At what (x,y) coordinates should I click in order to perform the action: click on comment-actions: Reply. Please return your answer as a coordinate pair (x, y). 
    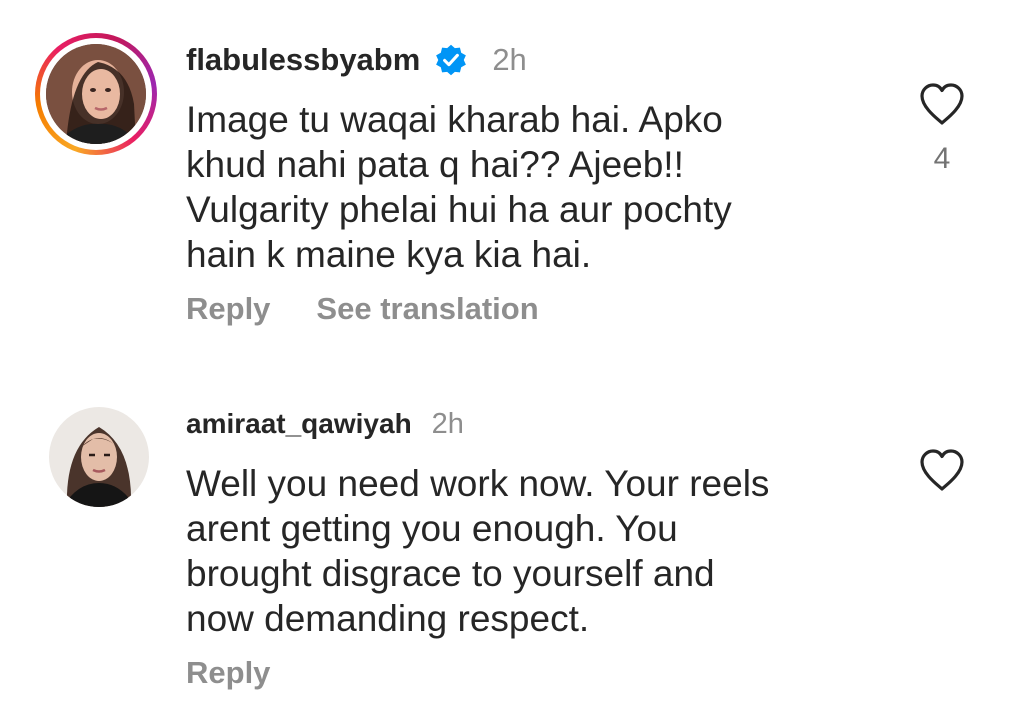
    Looking at the image, I should click on (228, 673).